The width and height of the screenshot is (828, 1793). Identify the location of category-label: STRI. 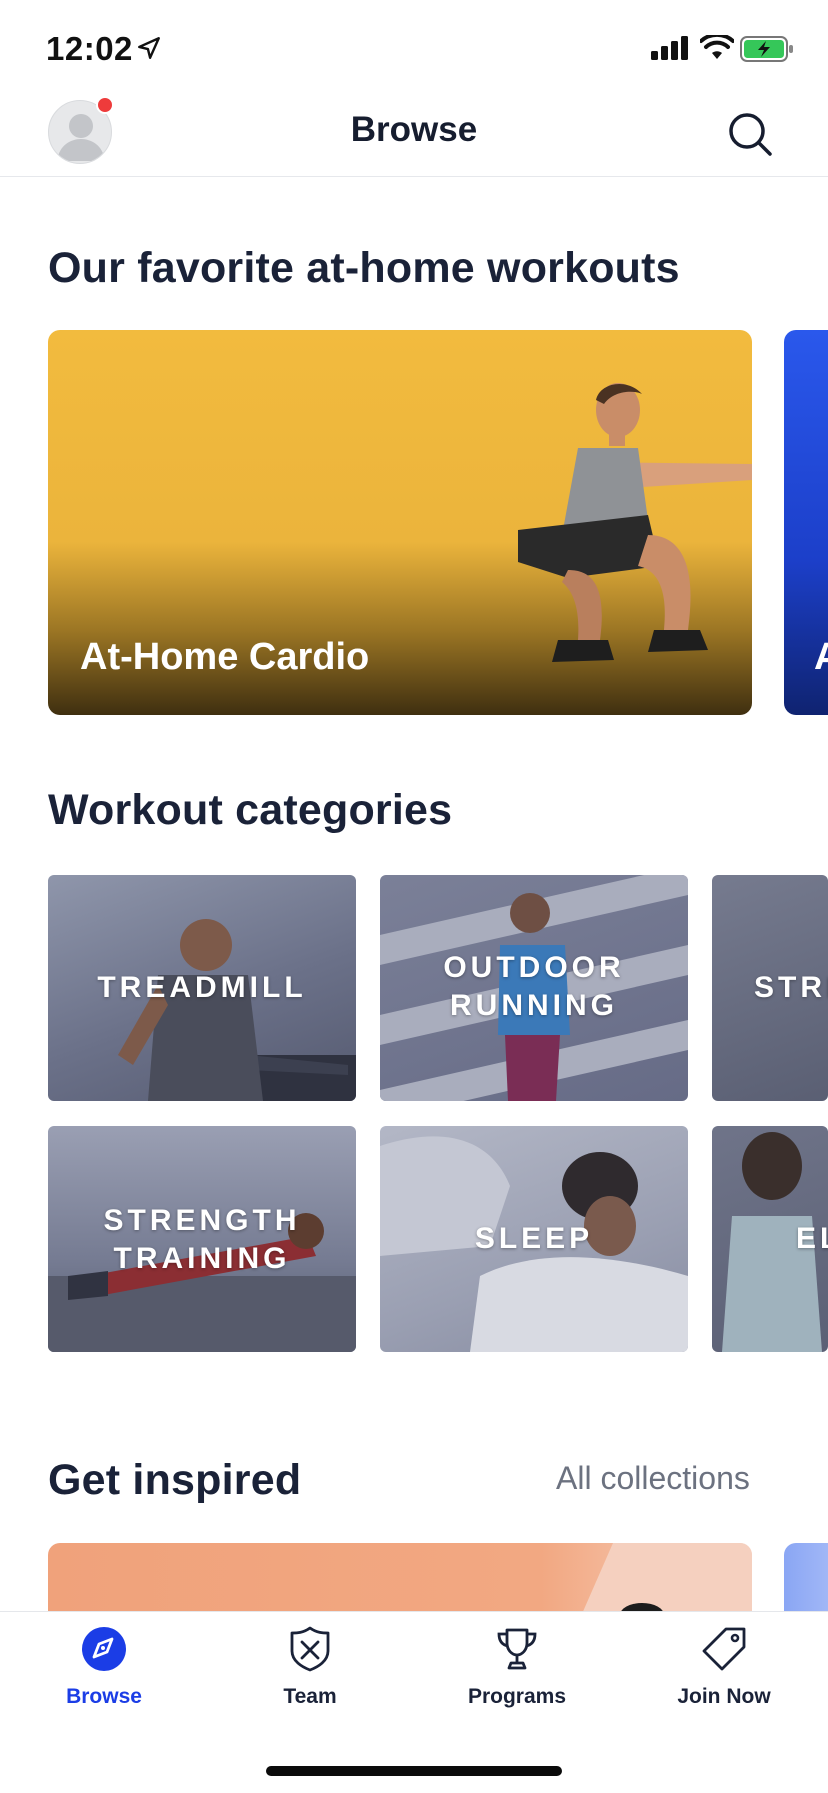
(791, 987).